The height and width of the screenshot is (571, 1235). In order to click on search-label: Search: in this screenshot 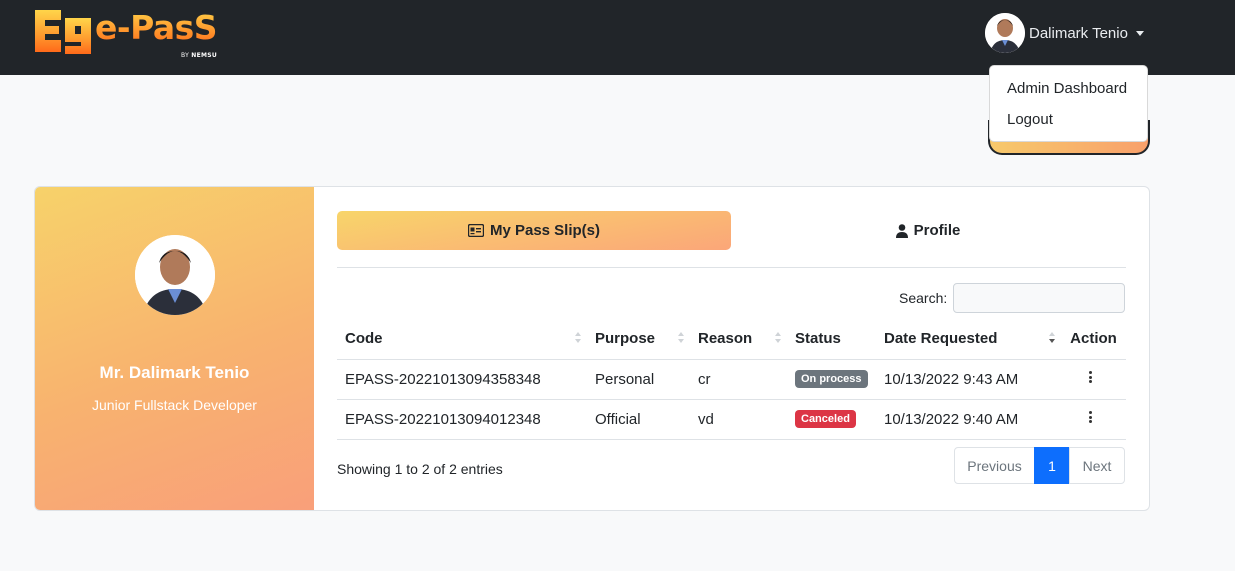, I will do `click(923, 298)`.